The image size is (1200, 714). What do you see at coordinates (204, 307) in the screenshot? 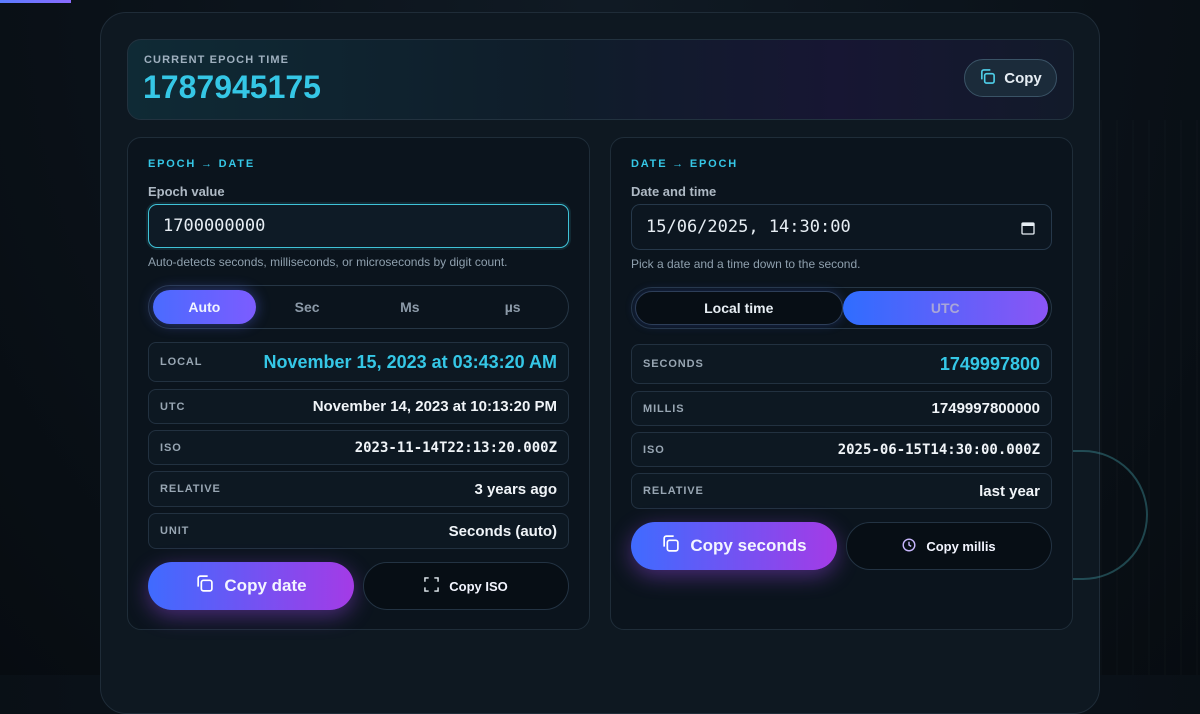
I see `unit-auto-option: Auto` at bounding box center [204, 307].